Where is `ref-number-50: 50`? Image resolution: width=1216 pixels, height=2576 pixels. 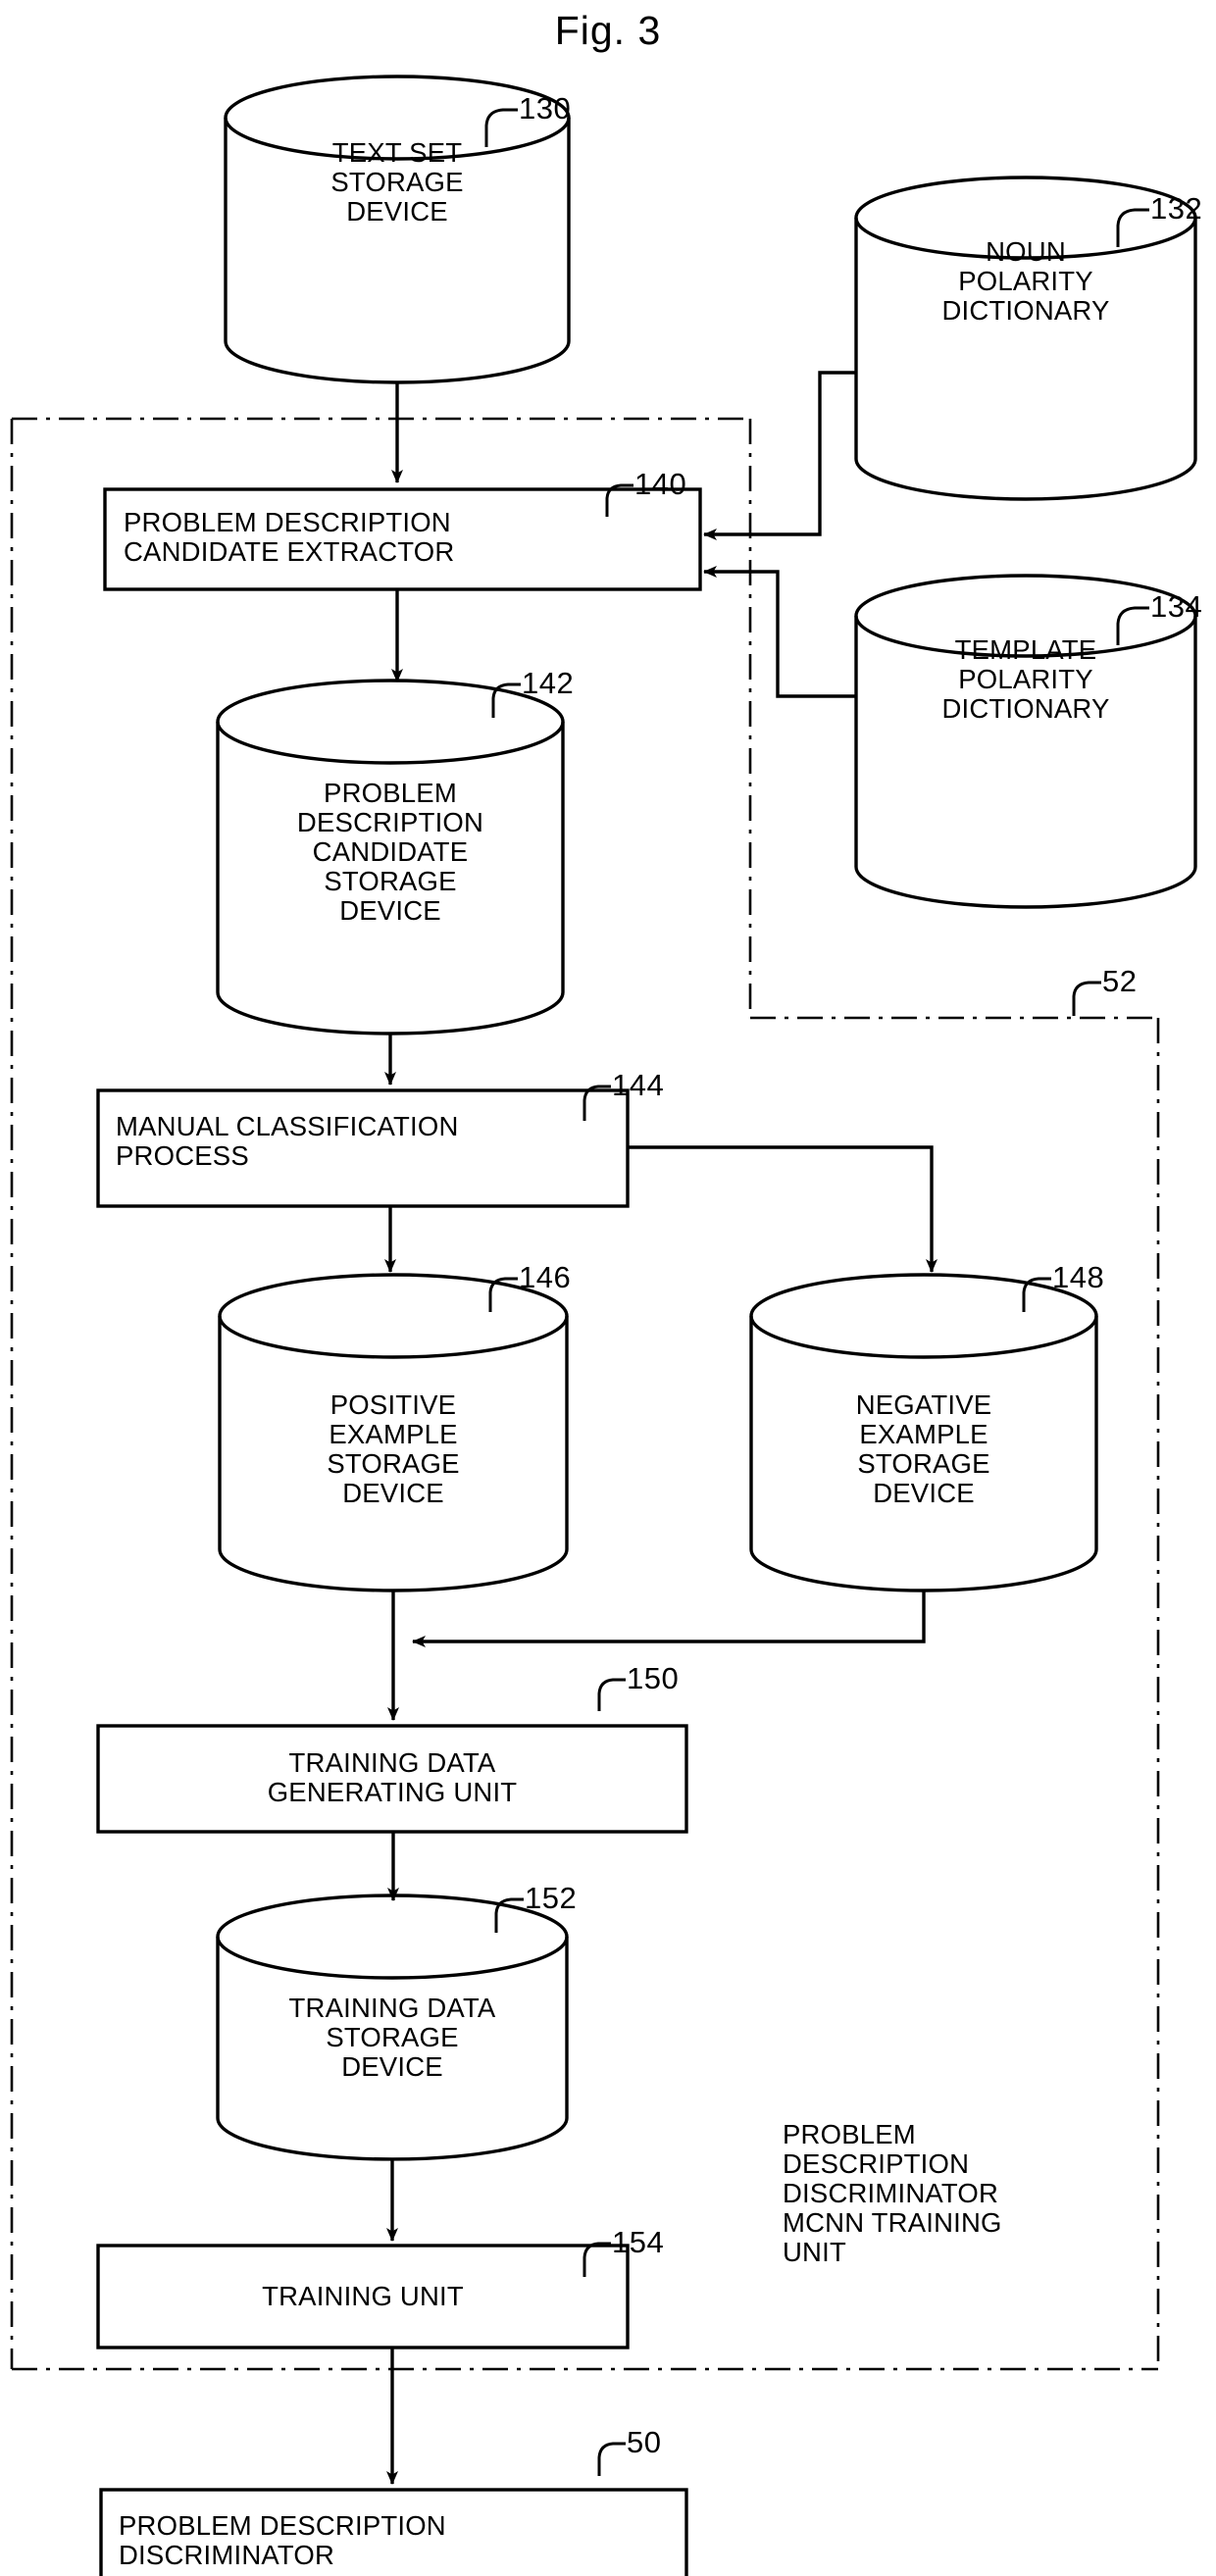 ref-number-50: 50 is located at coordinates (644, 2442).